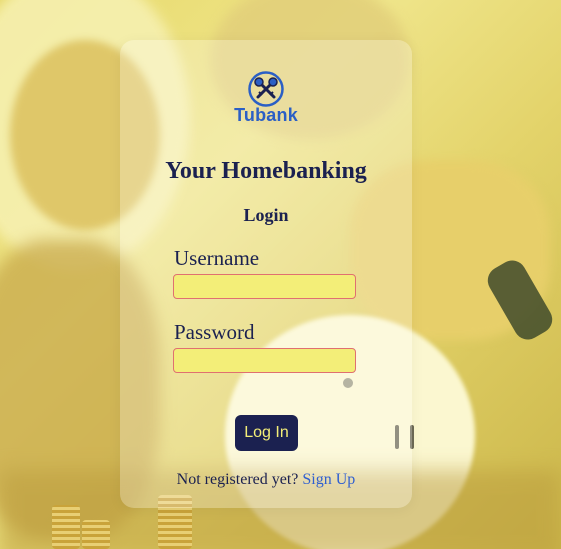  What do you see at coordinates (266, 433) in the screenshot?
I see `login-button: Log In` at bounding box center [266, 433].